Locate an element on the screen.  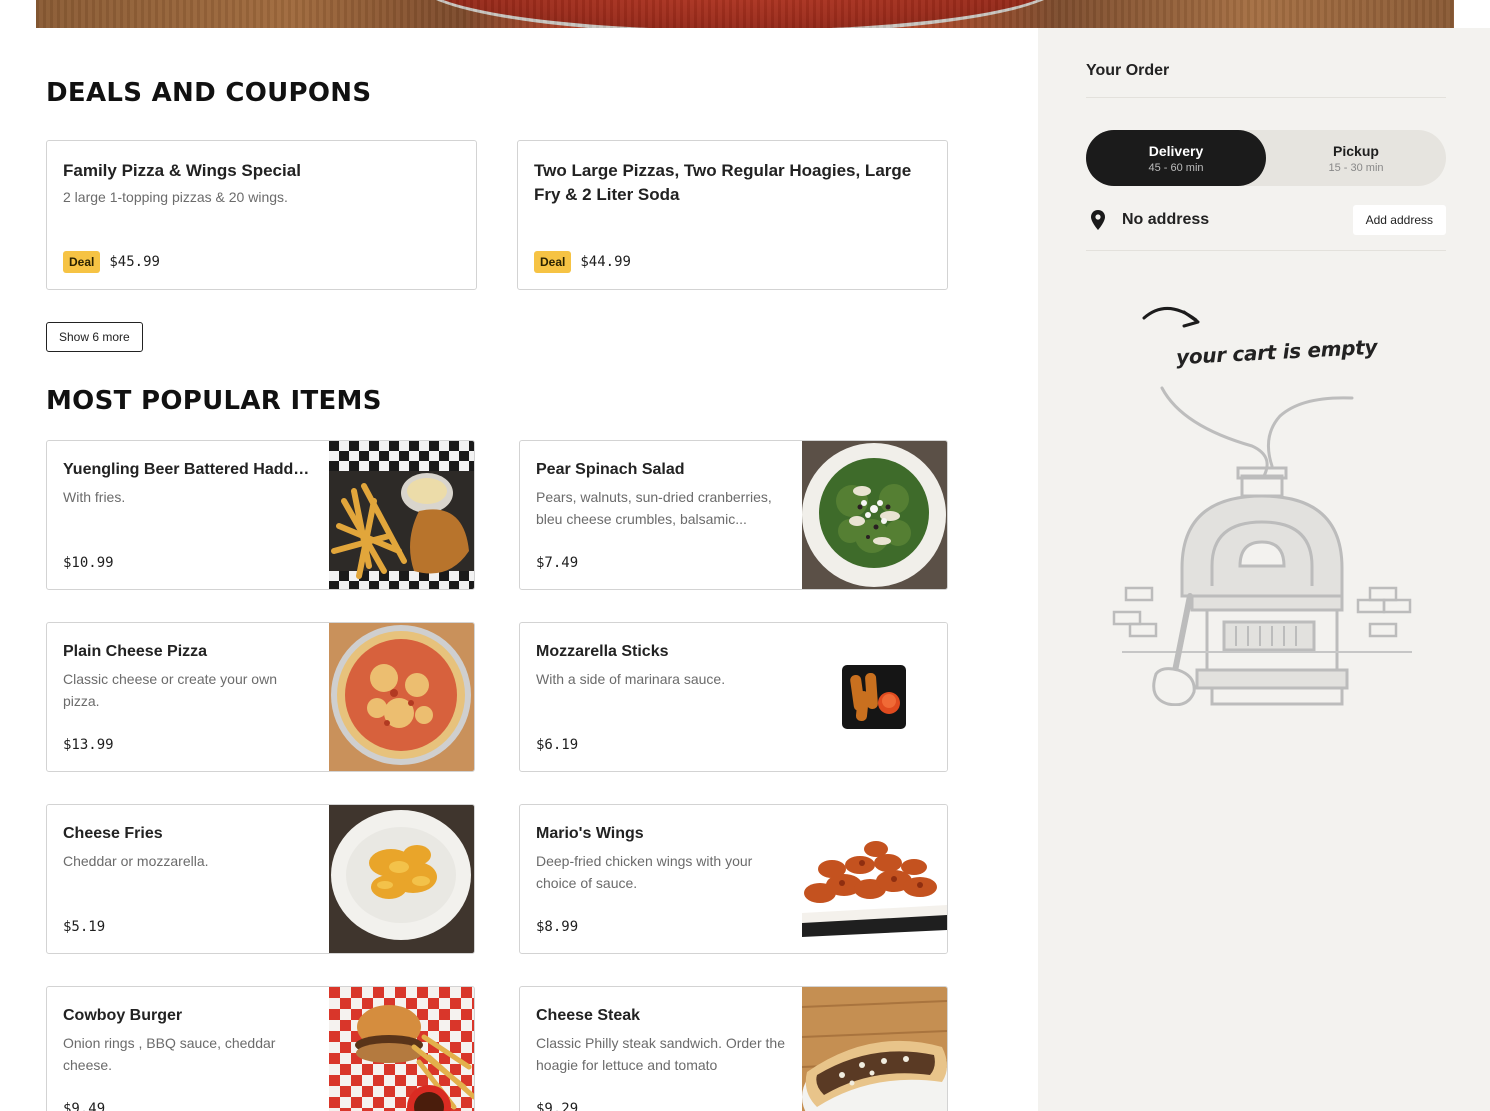
item-name: Cowboy Burger is located at coordinates (123, 1015).